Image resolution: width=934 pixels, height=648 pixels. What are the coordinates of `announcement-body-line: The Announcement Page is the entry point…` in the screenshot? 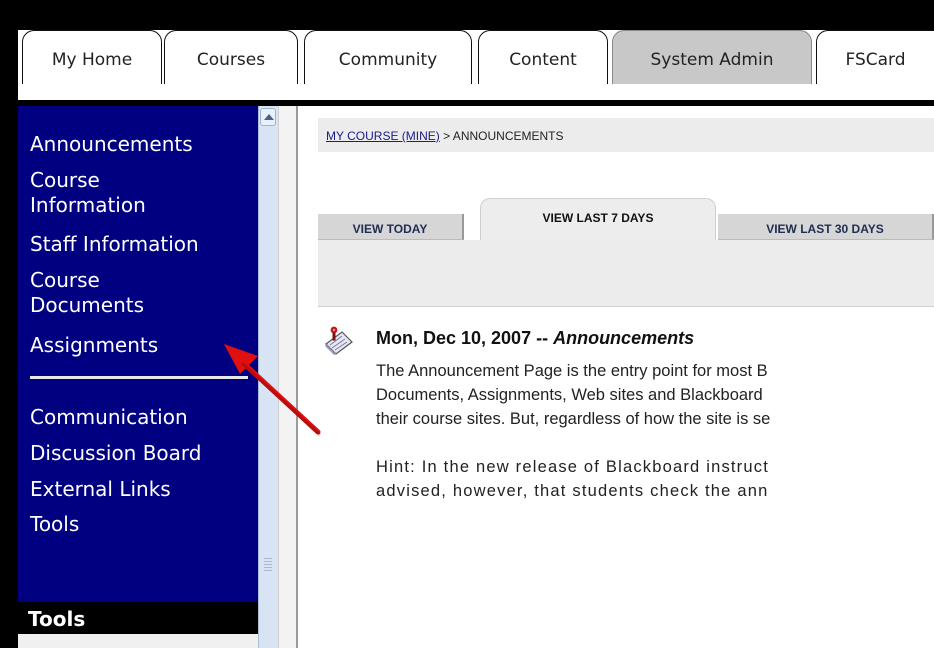 It's located at (572, 371).